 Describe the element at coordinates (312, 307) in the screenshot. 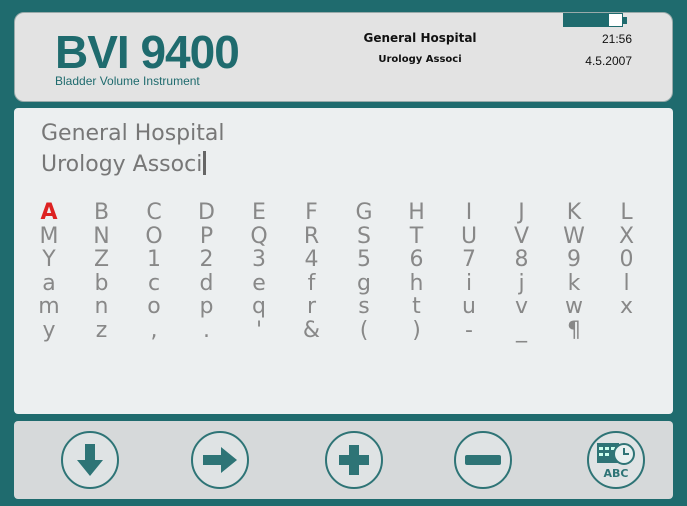

I see `key-4-5: r` at that location.